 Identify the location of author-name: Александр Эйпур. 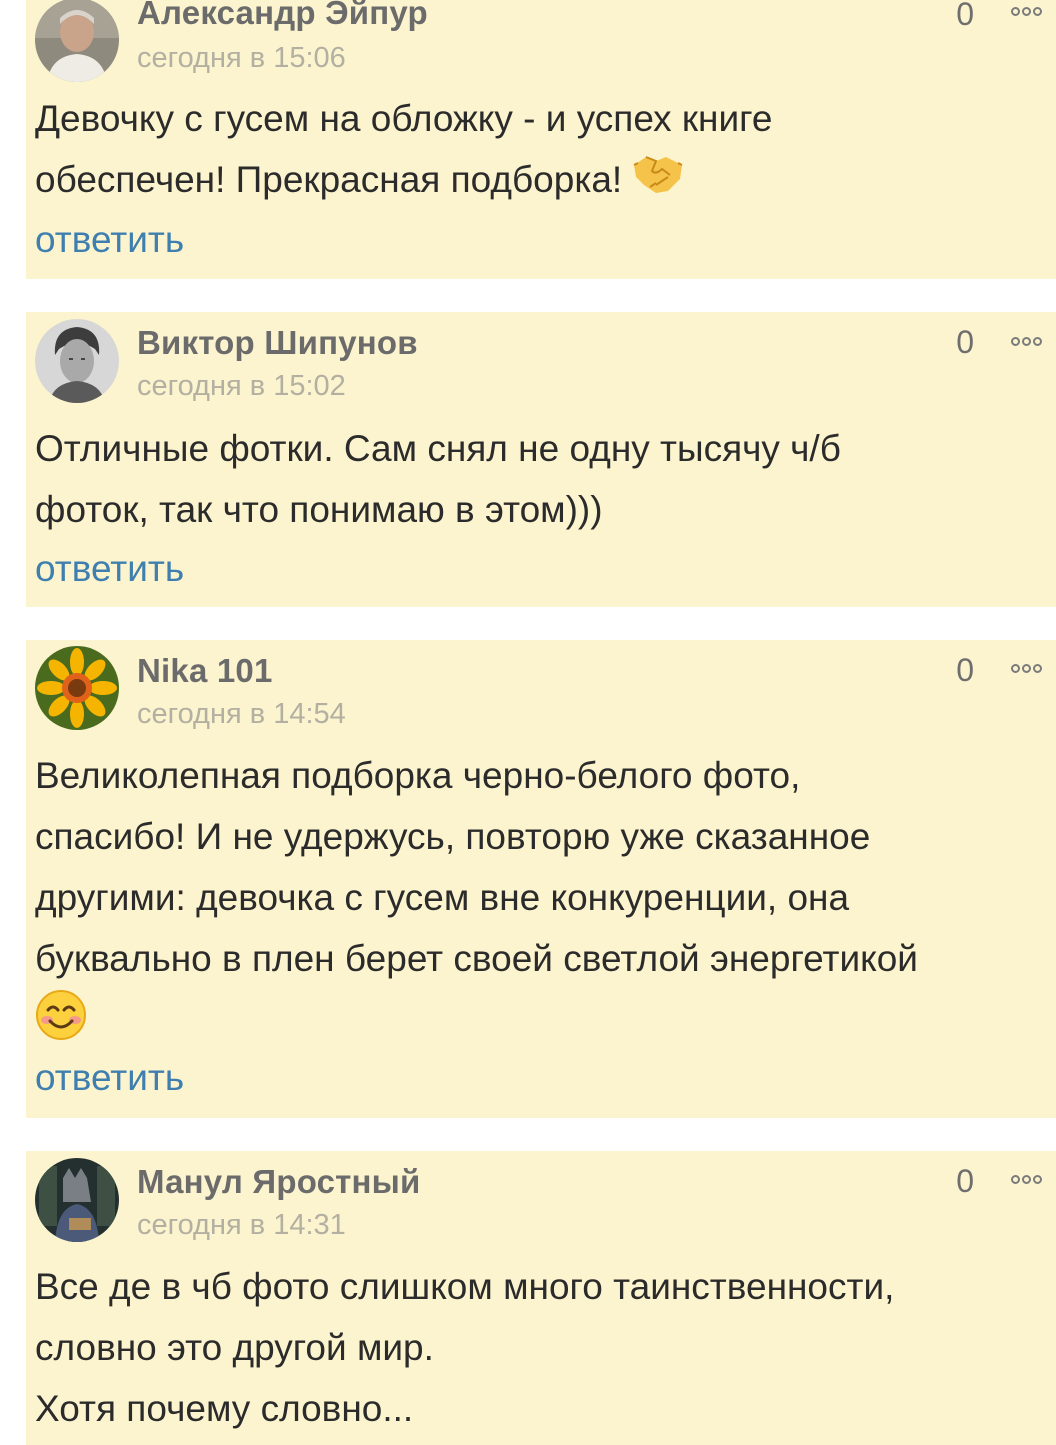
(282, 16).